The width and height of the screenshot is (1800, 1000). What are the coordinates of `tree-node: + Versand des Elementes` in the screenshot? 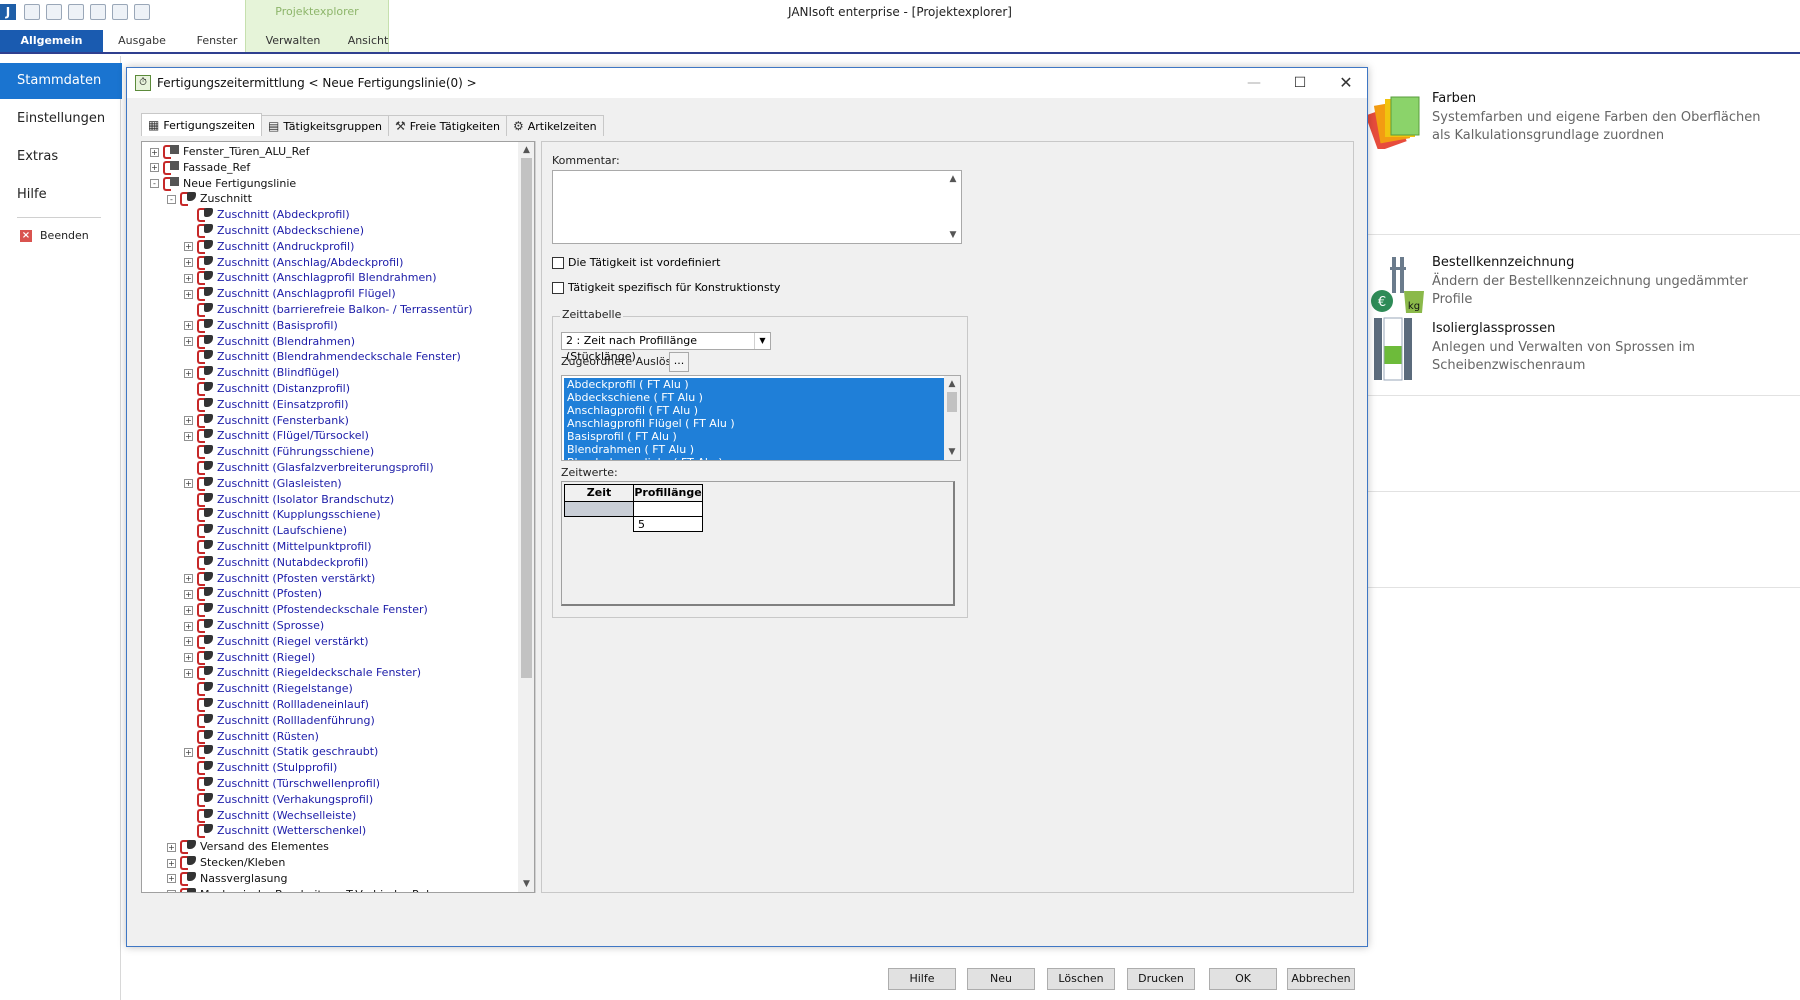 It's located at (248, 847).